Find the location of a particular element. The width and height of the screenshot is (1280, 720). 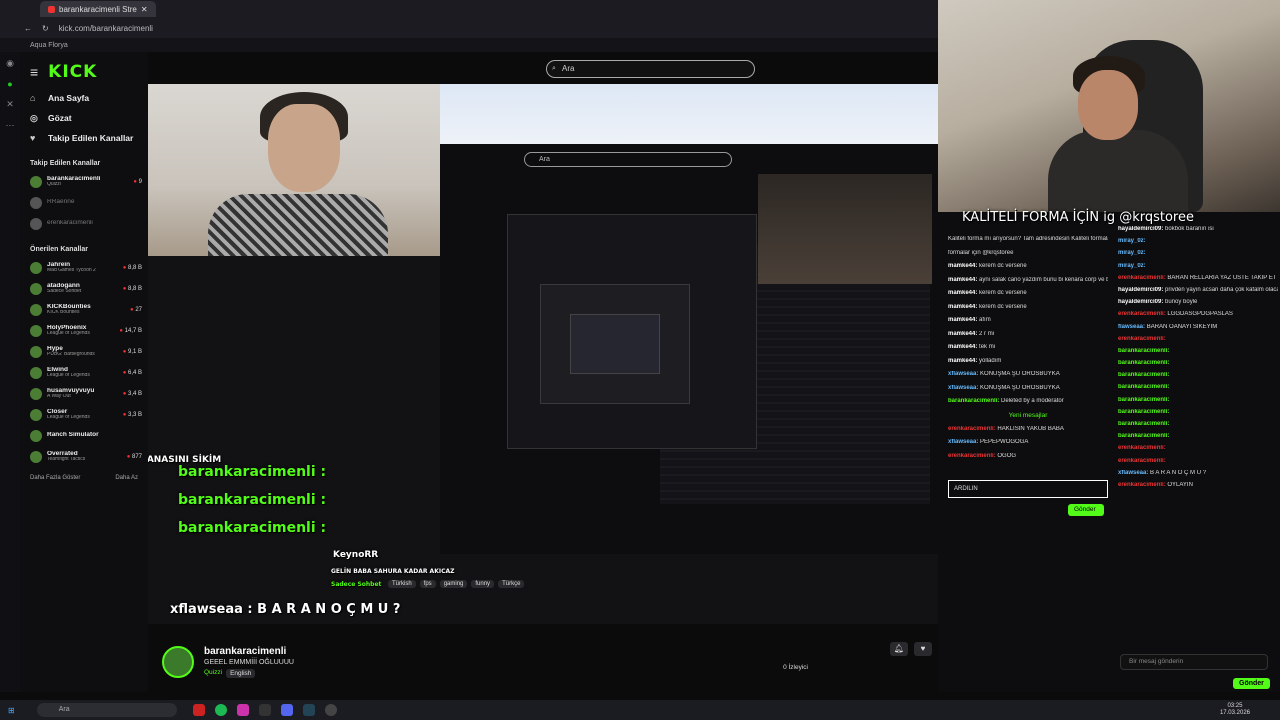

reload-icon: ↻ is located at coordinates (45, 28).